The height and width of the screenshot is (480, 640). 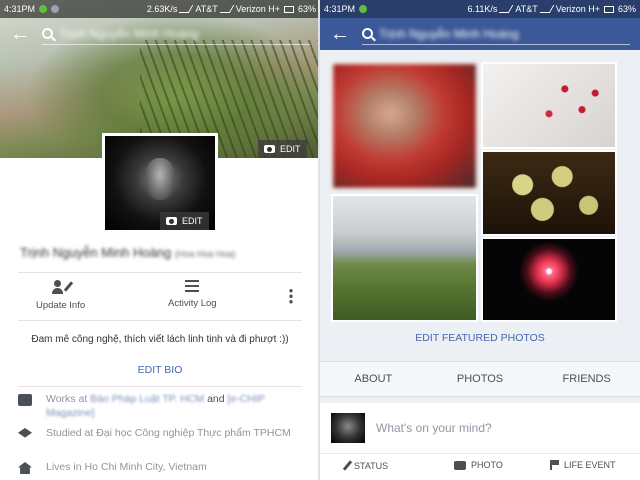 I want to click on update-info-label: Update Info, so click(x=61, y=305).